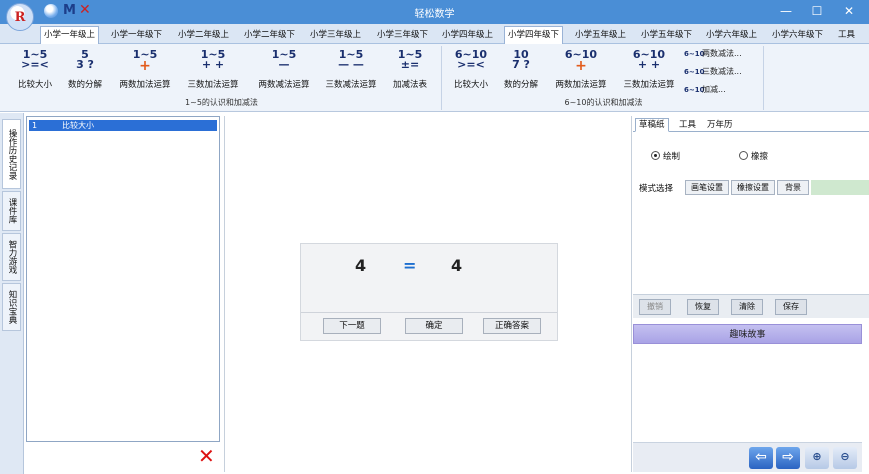 Image resolution: width=869 pixels, height=474 pixels. I want to click on add-add-icon: 6~10 + +, so click(649, 59).